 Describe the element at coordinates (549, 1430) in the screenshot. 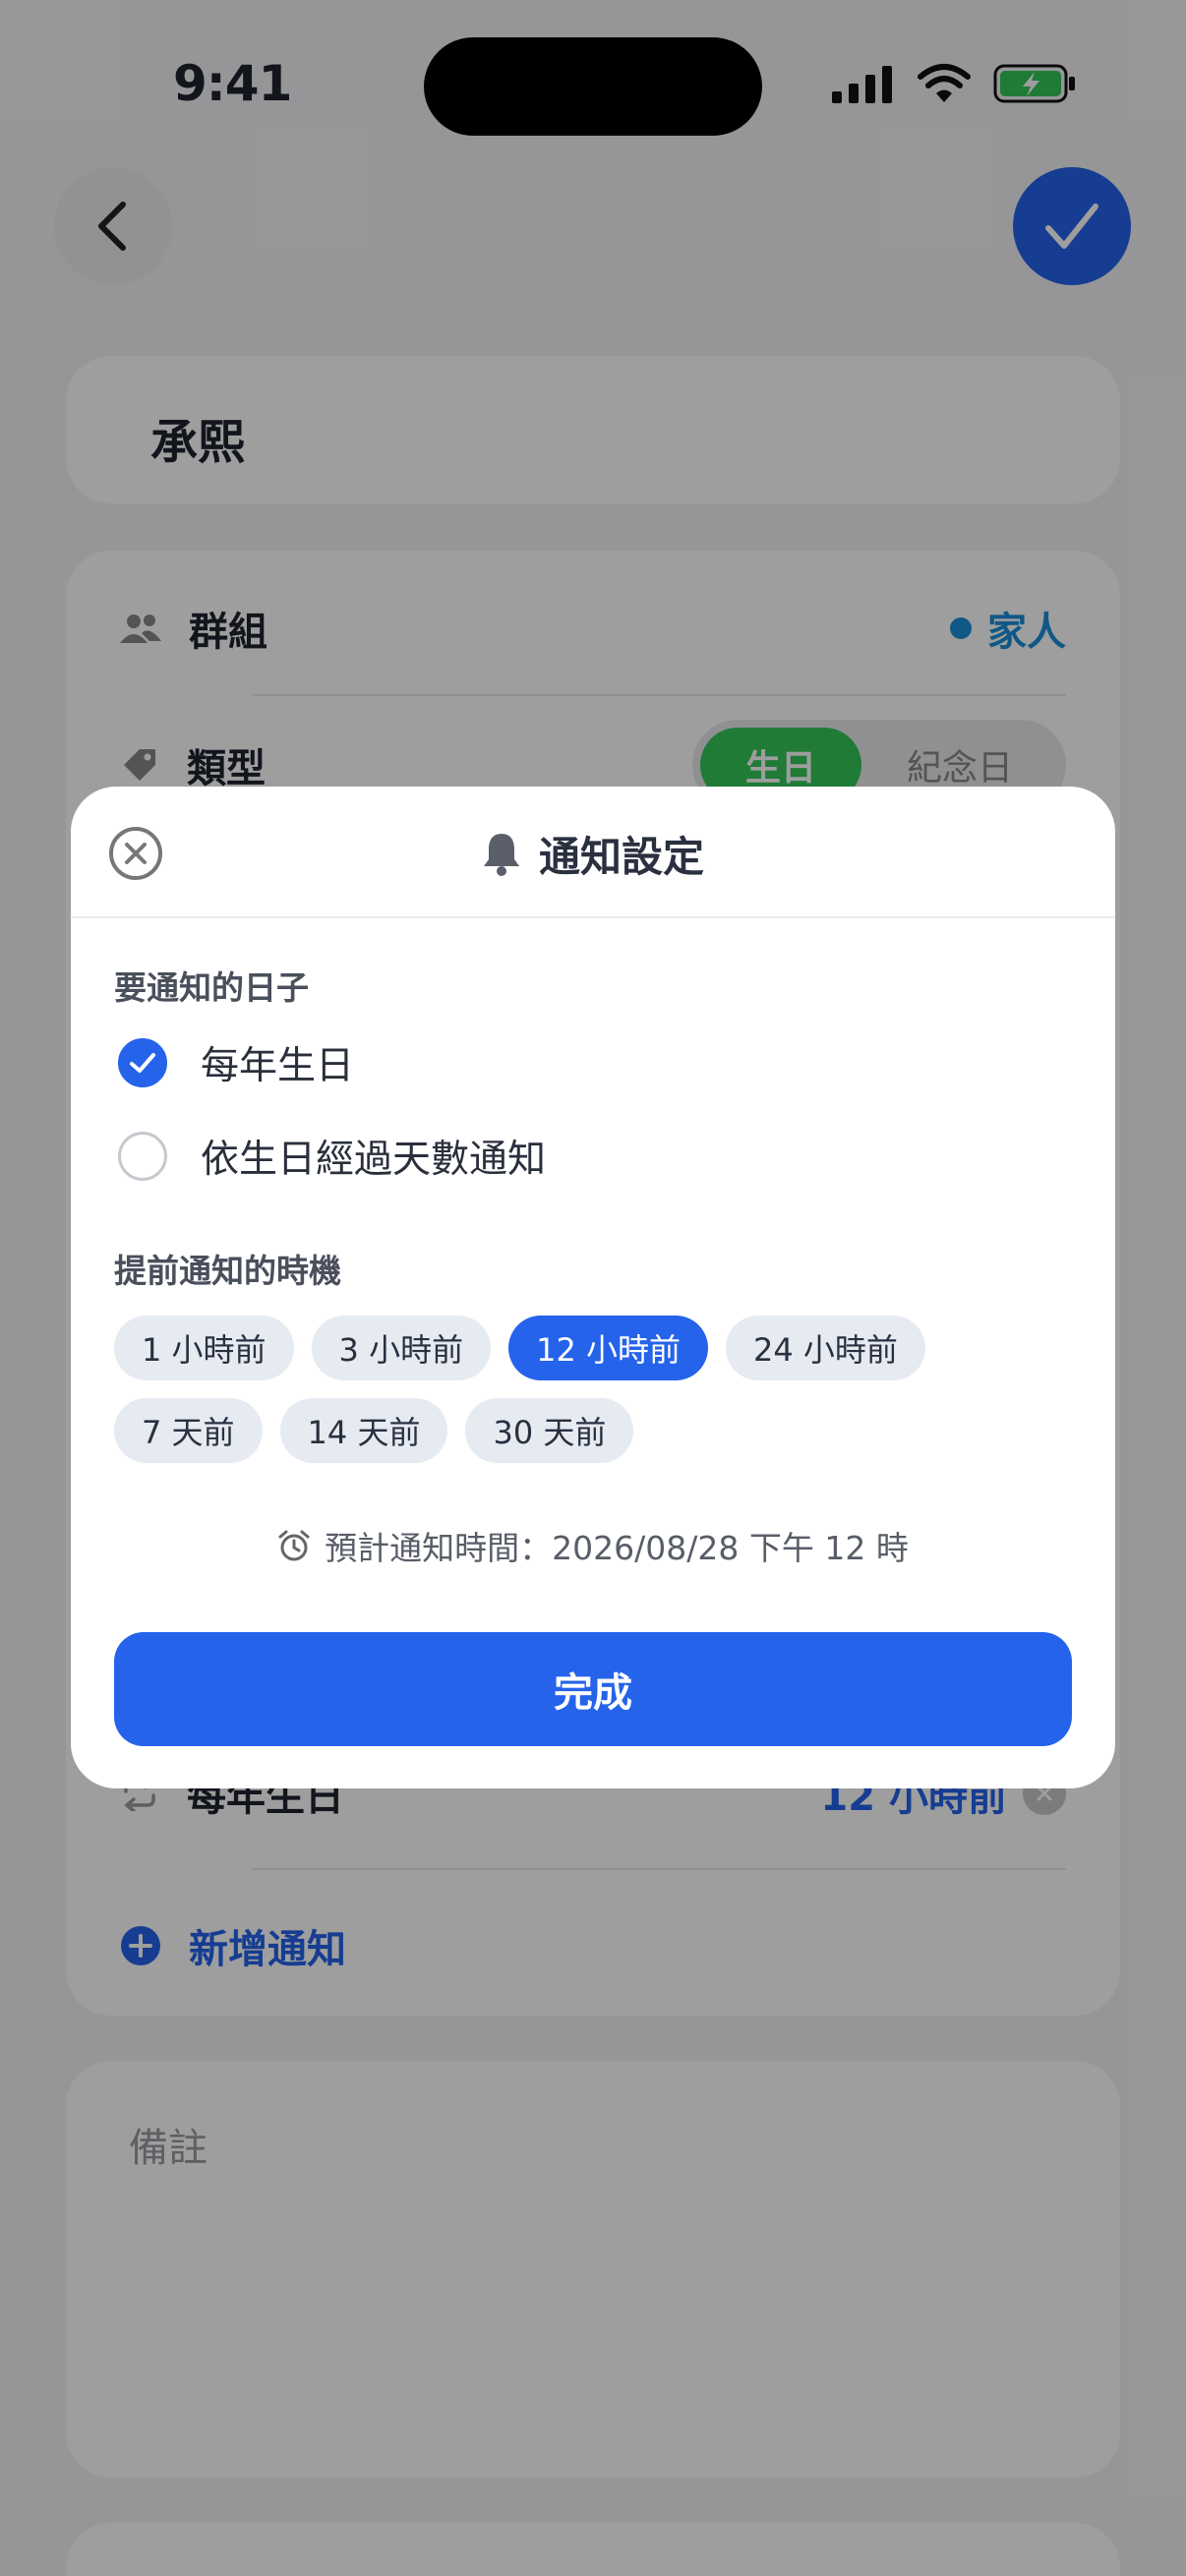

I see `chip-30d: 30 天前` at that location.